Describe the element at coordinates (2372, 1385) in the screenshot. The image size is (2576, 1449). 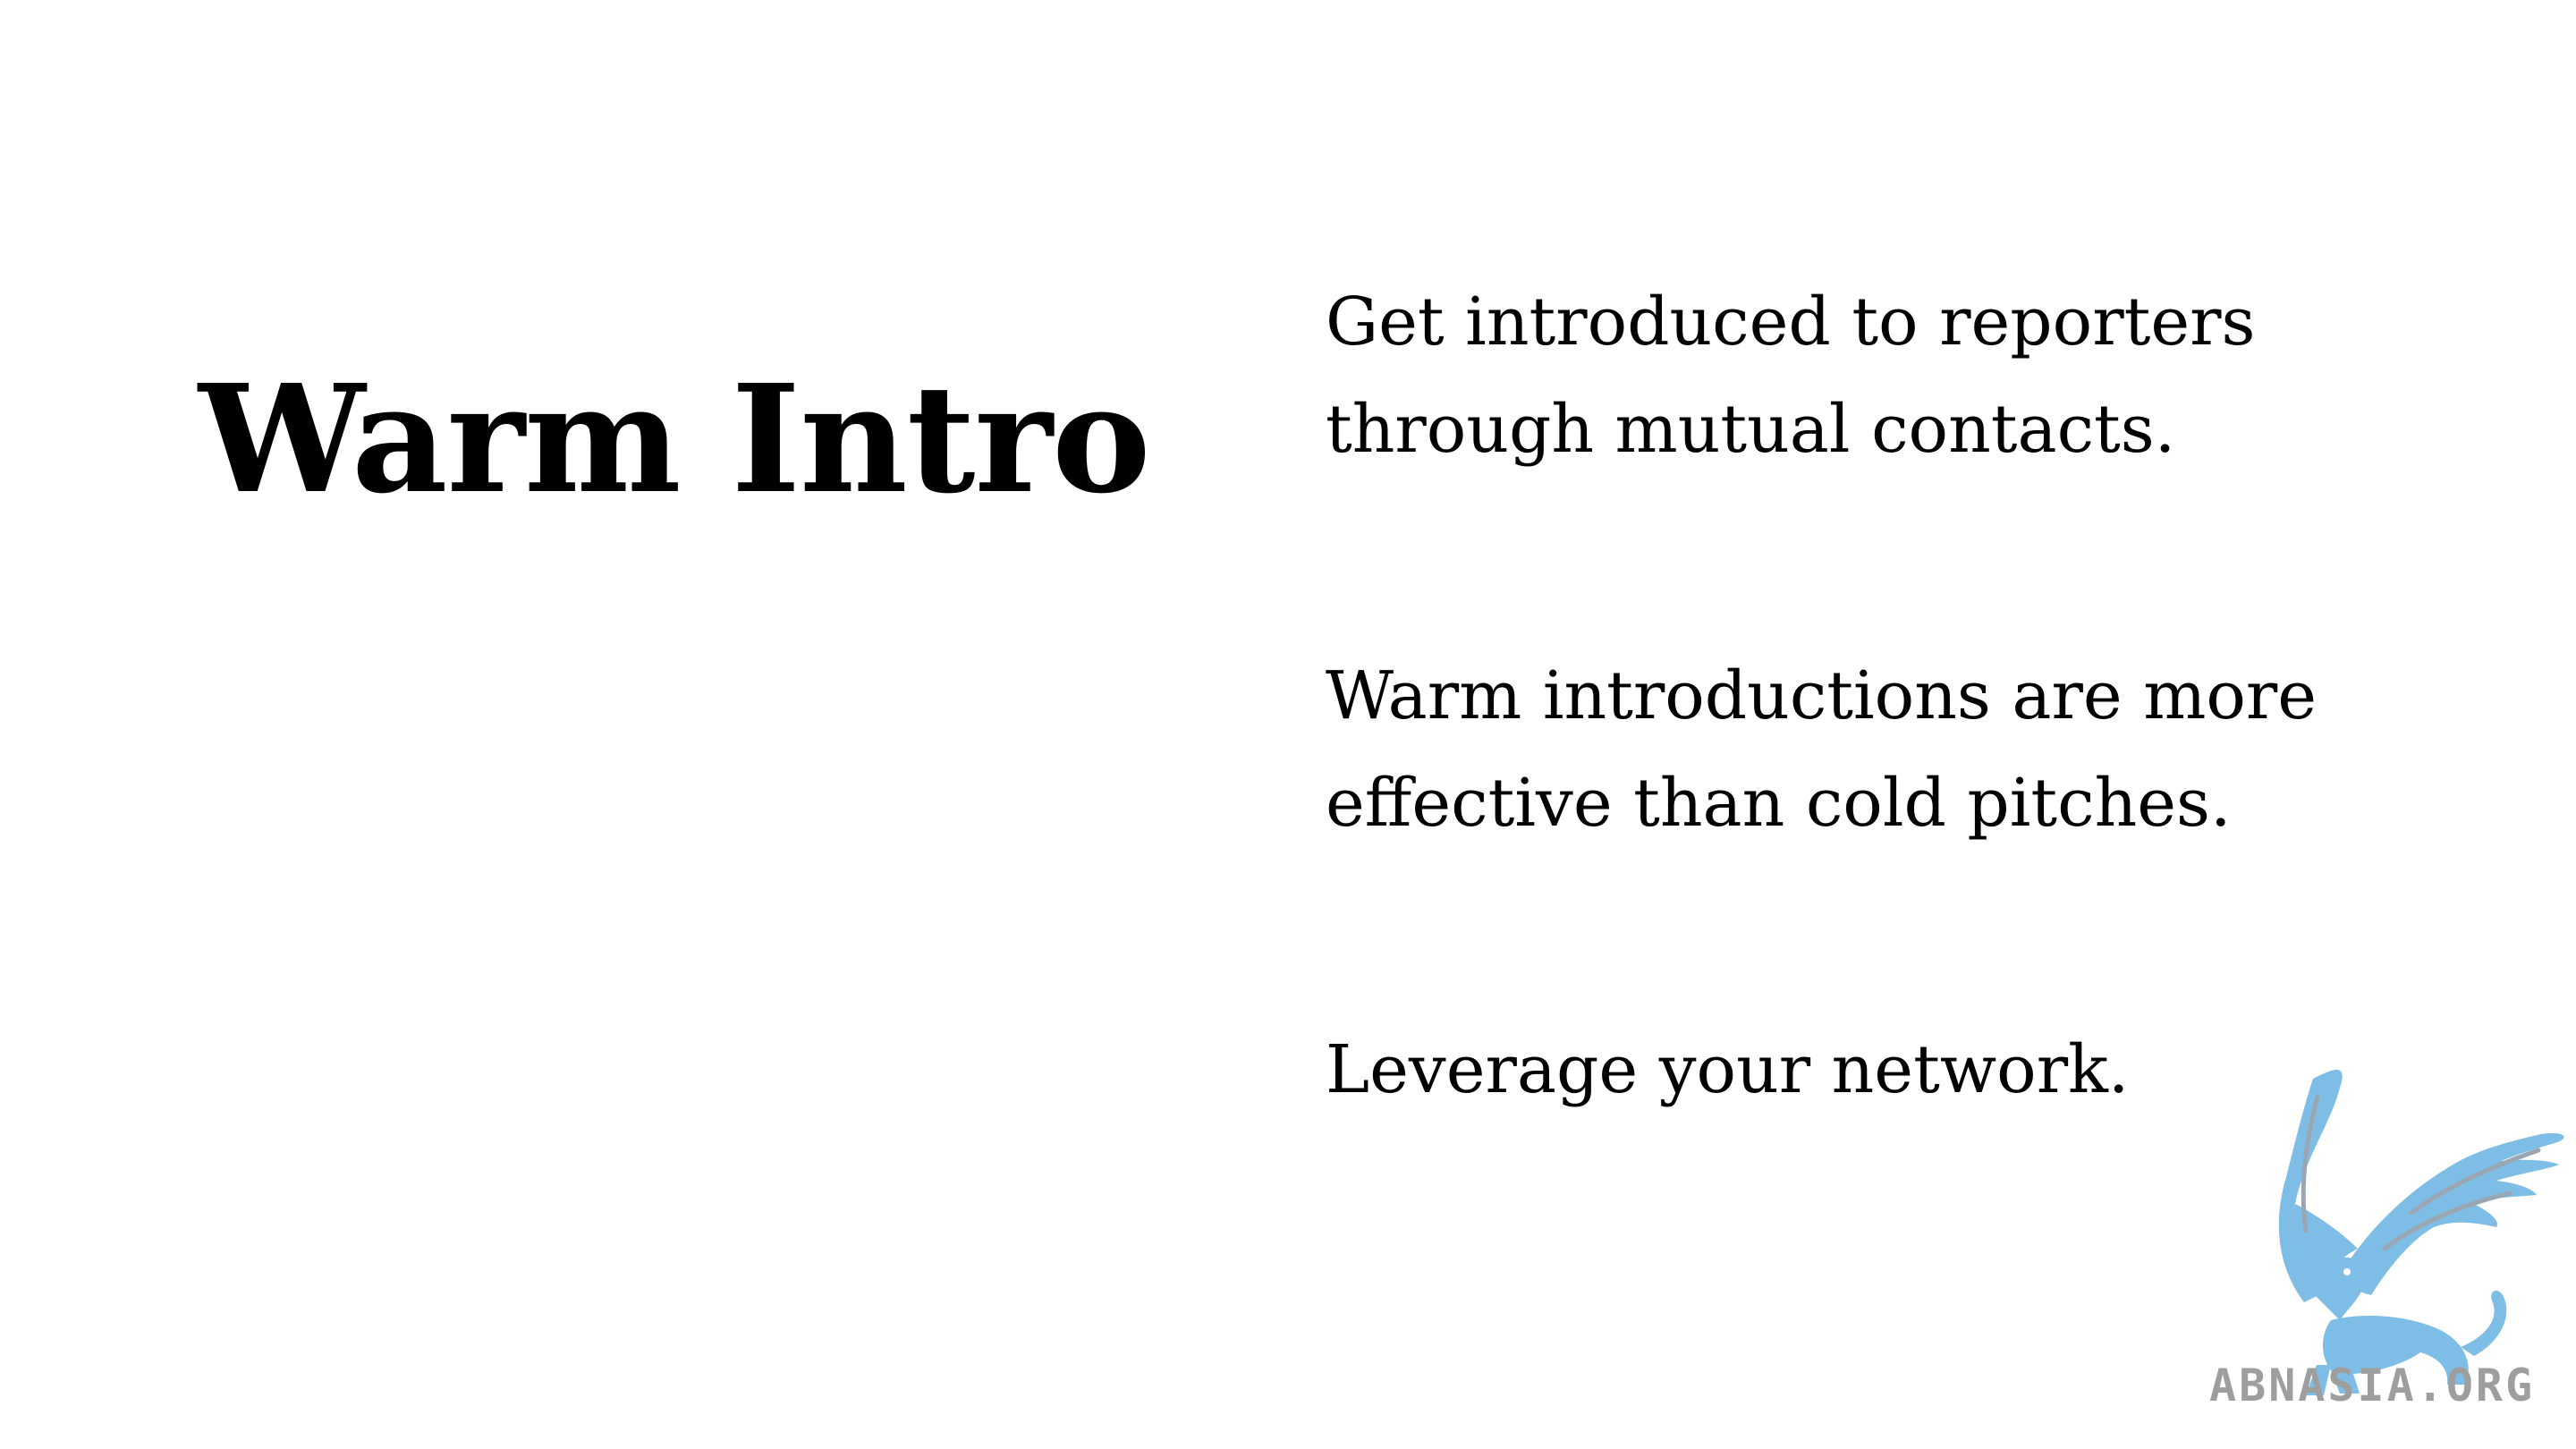
I see `logo-wordmark: ABNASIA.ORG` at that location.